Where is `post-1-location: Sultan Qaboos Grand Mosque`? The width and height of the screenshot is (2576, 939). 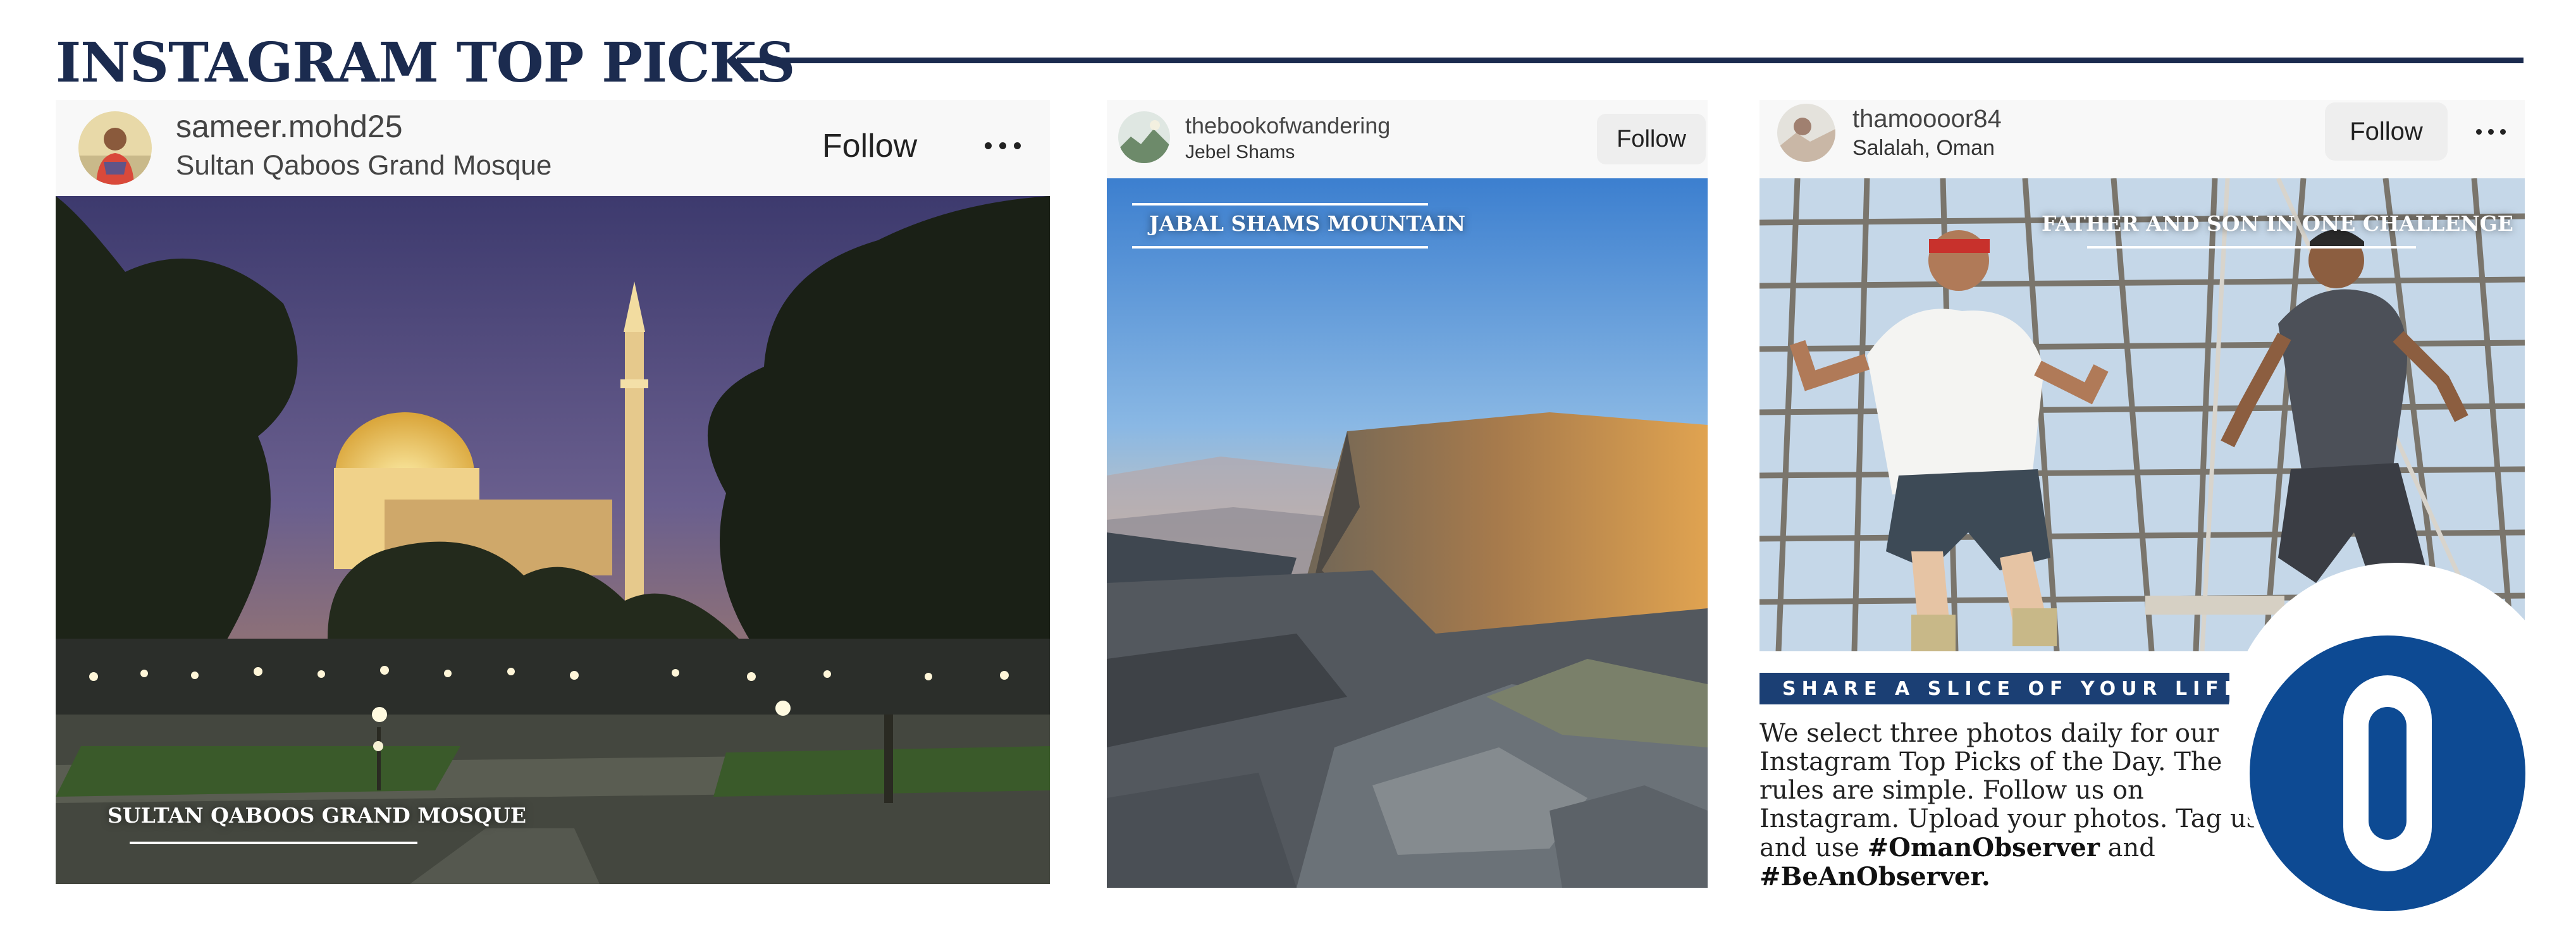 post-1-location: Sultan Qaboos Grand Mosque is located at coordinates (364, 165).